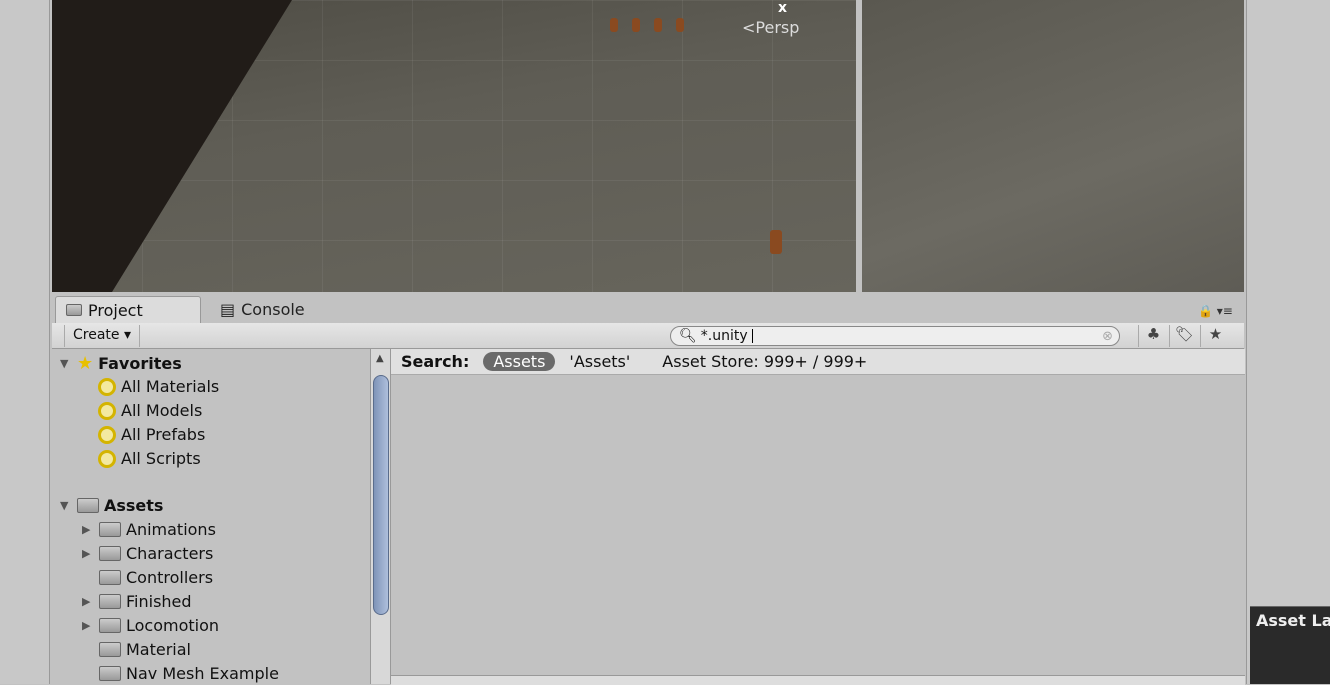 This screenshot has height=685, width=1330. I want to click on scope-assets-button: Assets, so click(519, 361).